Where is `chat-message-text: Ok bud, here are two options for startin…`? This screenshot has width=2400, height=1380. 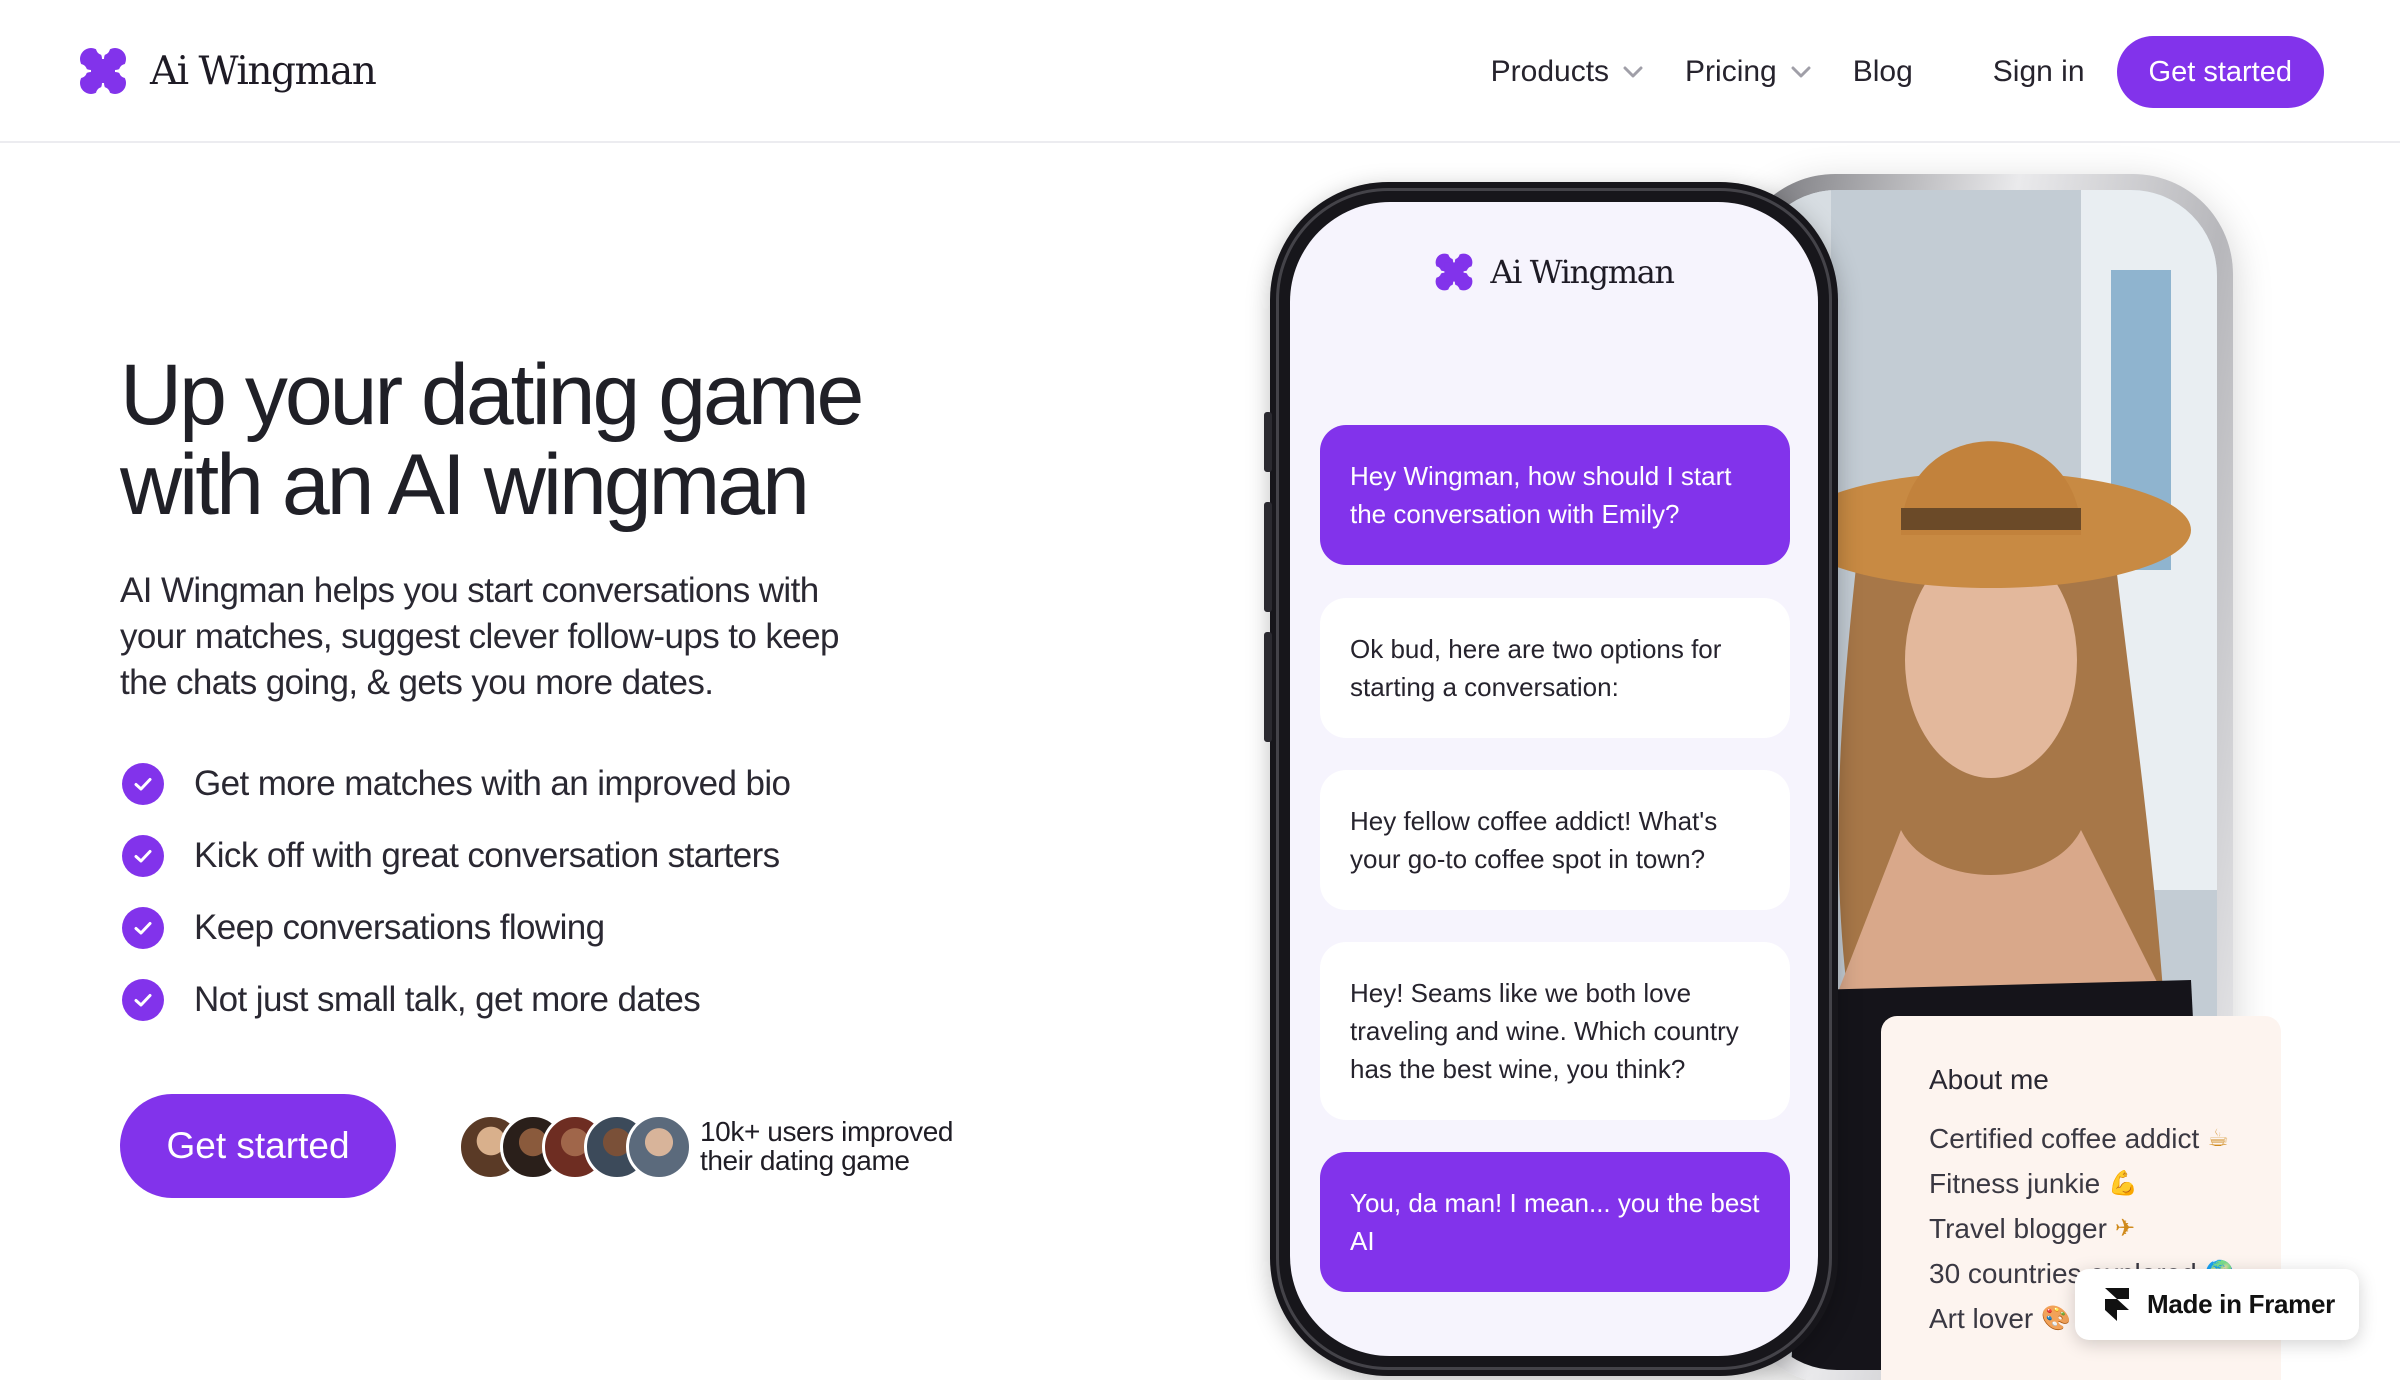 chat-message-text: Ok bud, here are two options for startin… is located at coordinates (1536, 668).